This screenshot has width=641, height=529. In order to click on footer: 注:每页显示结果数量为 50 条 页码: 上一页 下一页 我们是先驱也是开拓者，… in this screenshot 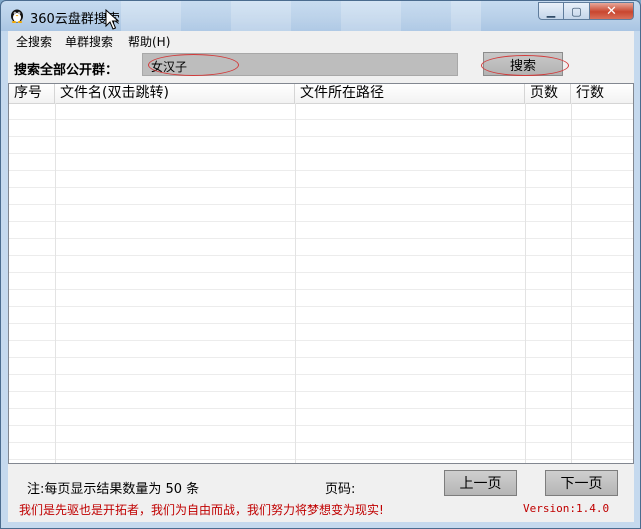, I will do `click(321, 493)`.